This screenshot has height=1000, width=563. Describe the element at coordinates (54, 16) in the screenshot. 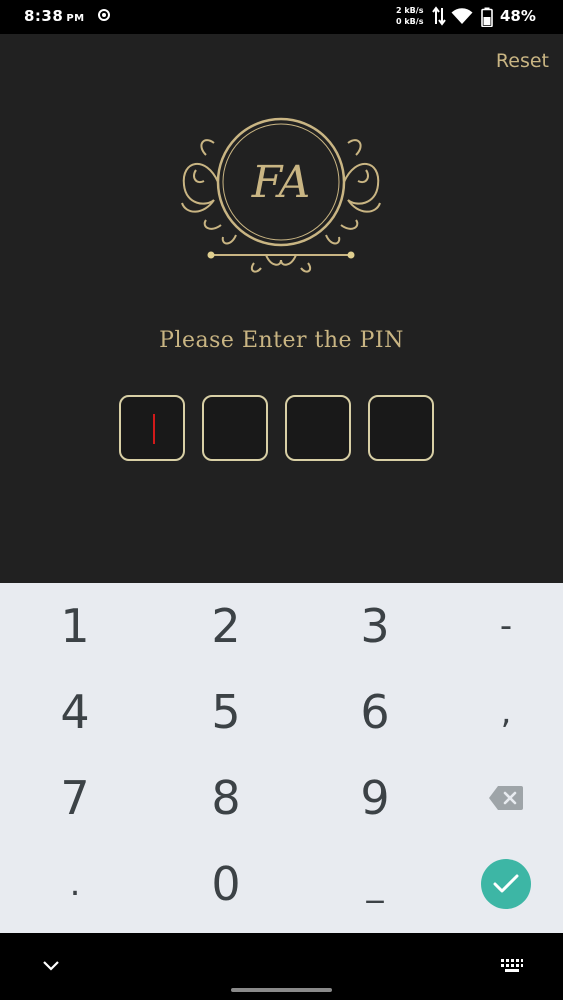

I see `status-time: 8:38 PM` at that location.